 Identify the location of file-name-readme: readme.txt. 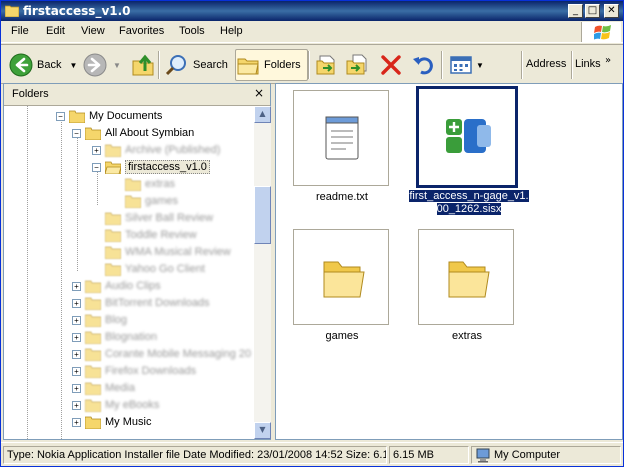
(342, 197).